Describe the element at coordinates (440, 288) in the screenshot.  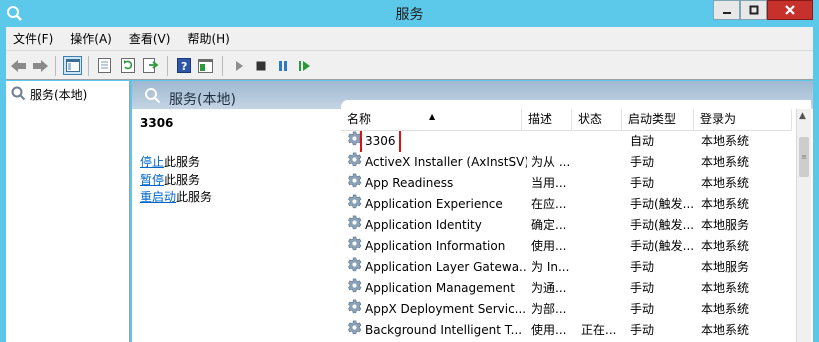
I see `service-name: Application Management` at that location.